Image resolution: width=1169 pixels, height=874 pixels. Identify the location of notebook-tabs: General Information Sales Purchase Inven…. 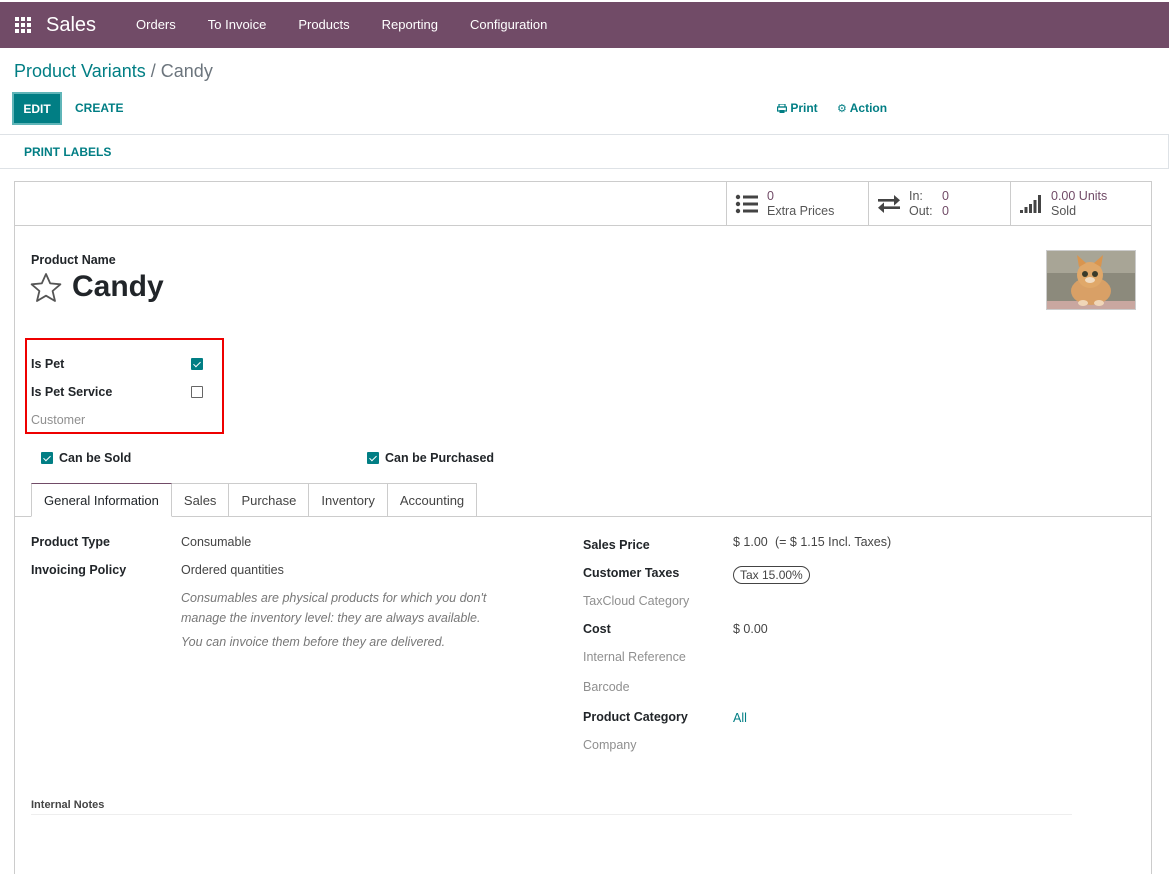
(254, 500).